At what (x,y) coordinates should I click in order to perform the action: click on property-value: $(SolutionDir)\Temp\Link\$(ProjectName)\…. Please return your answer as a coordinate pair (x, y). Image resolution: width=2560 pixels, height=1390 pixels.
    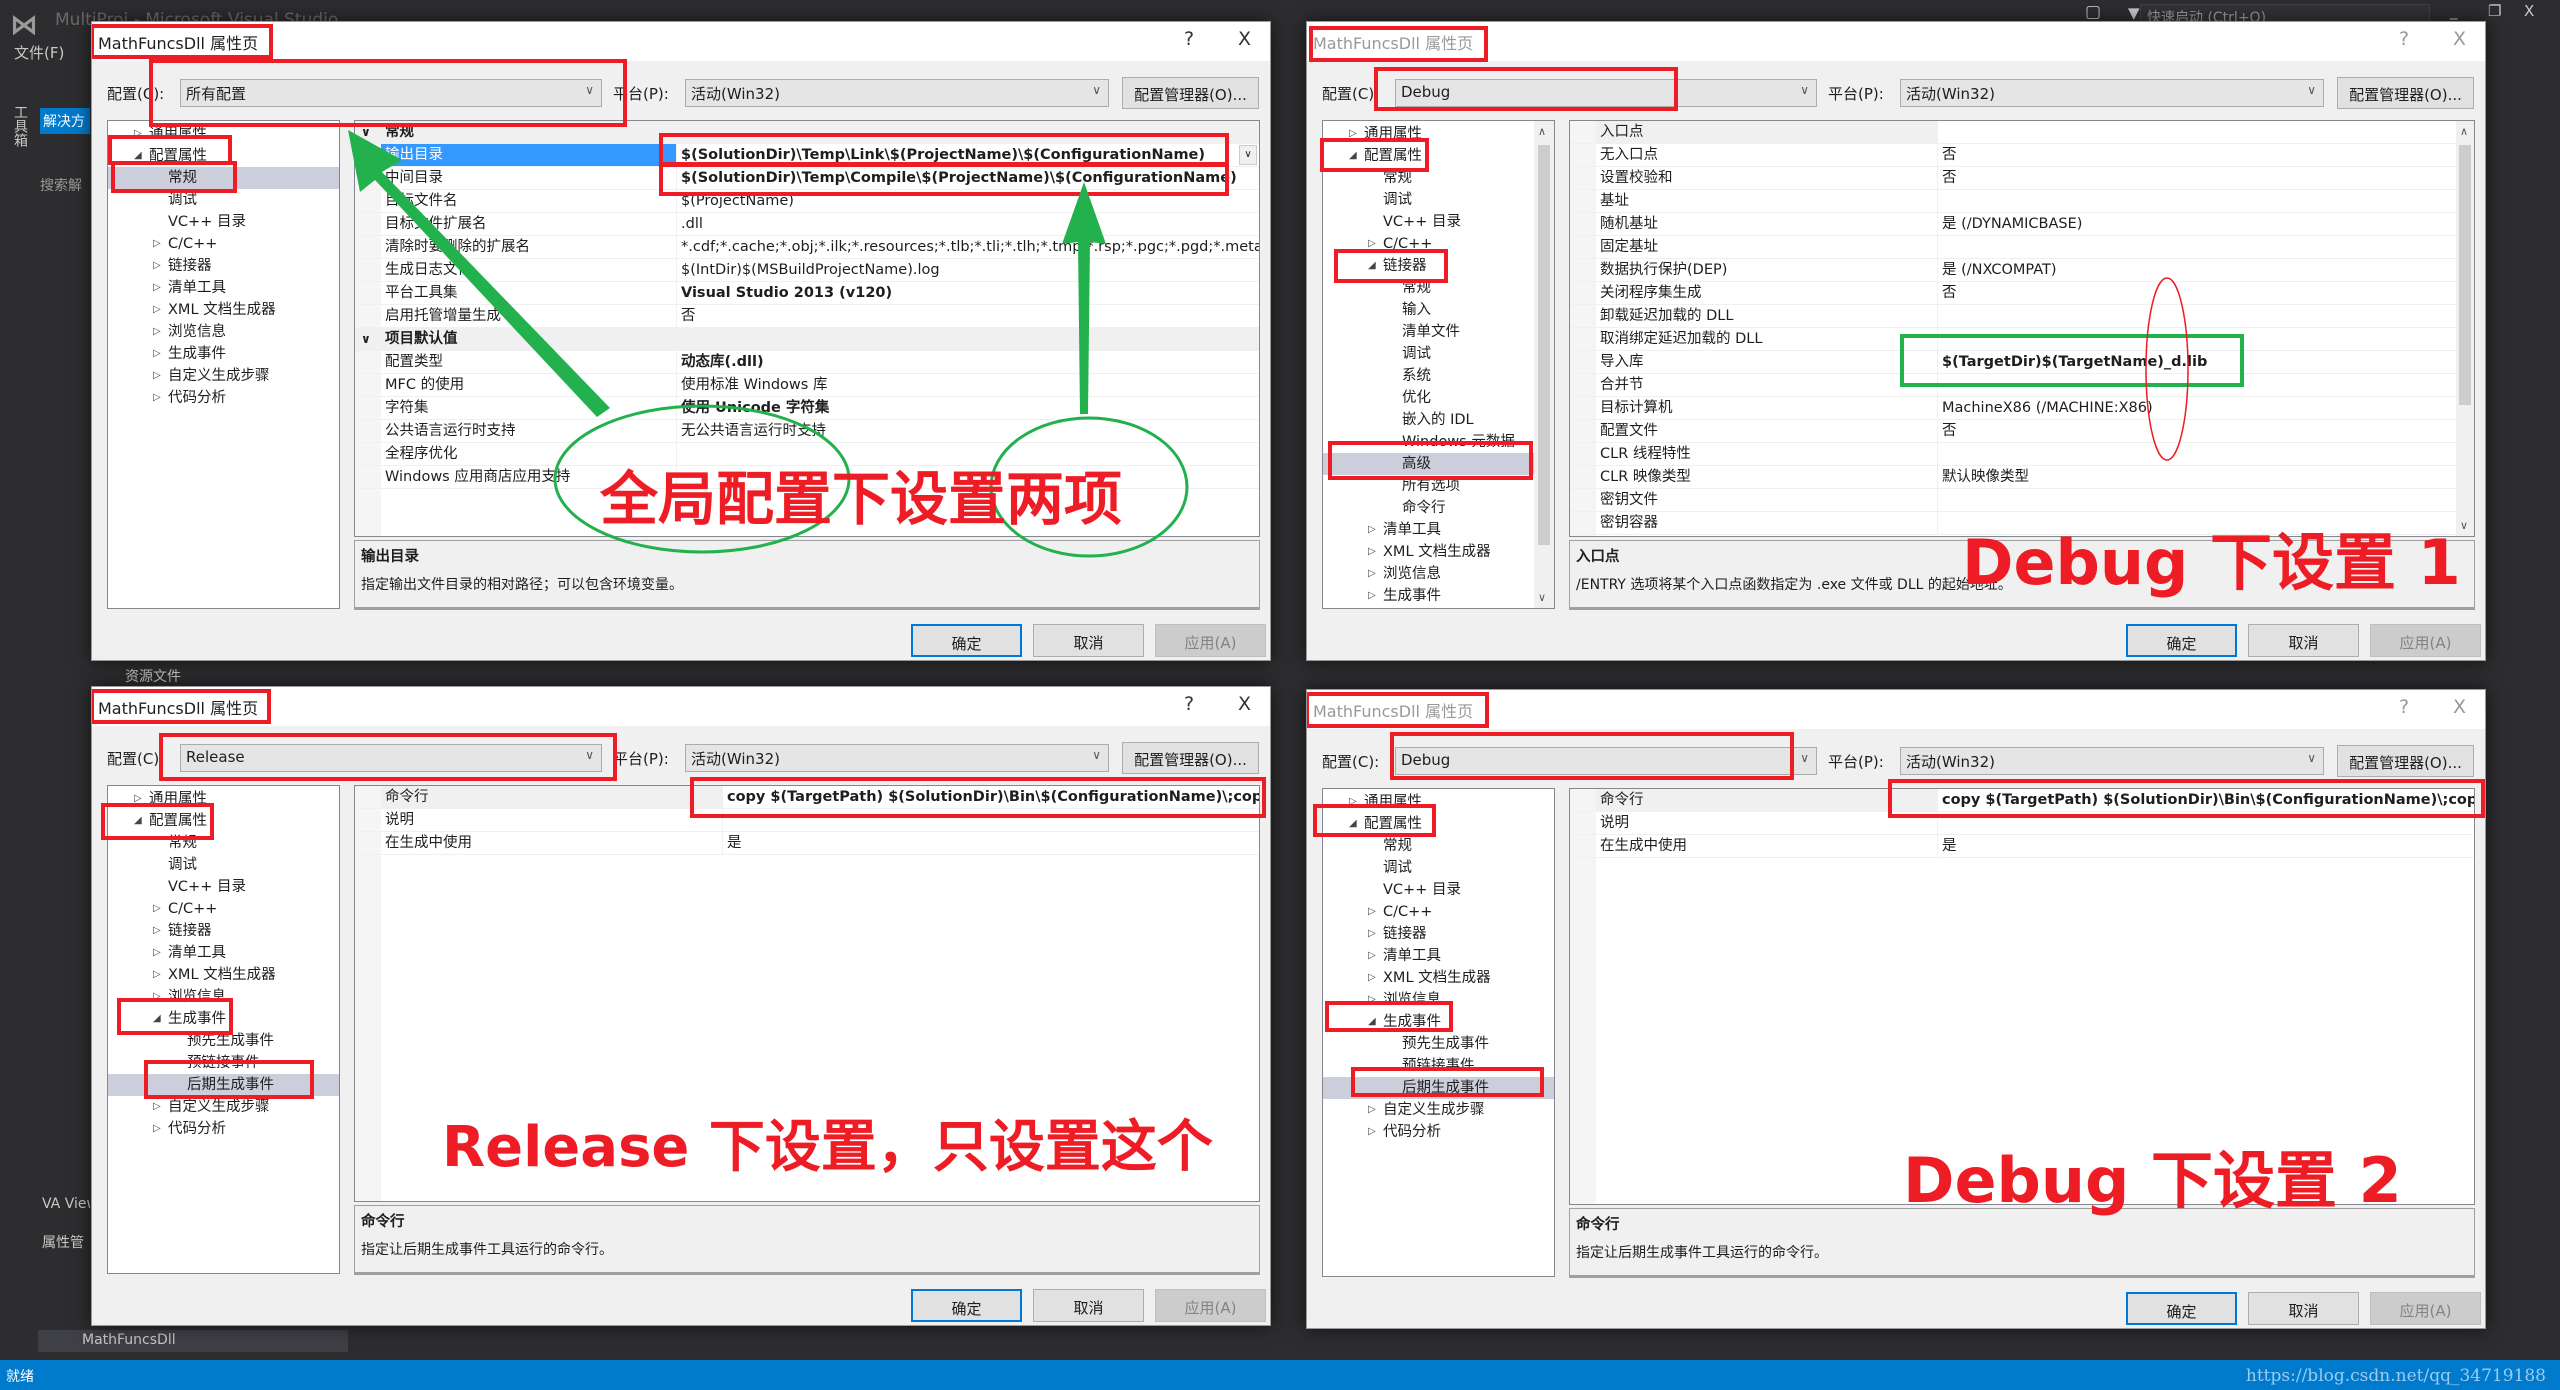
    Looking at the image, I should click on (967, 155).